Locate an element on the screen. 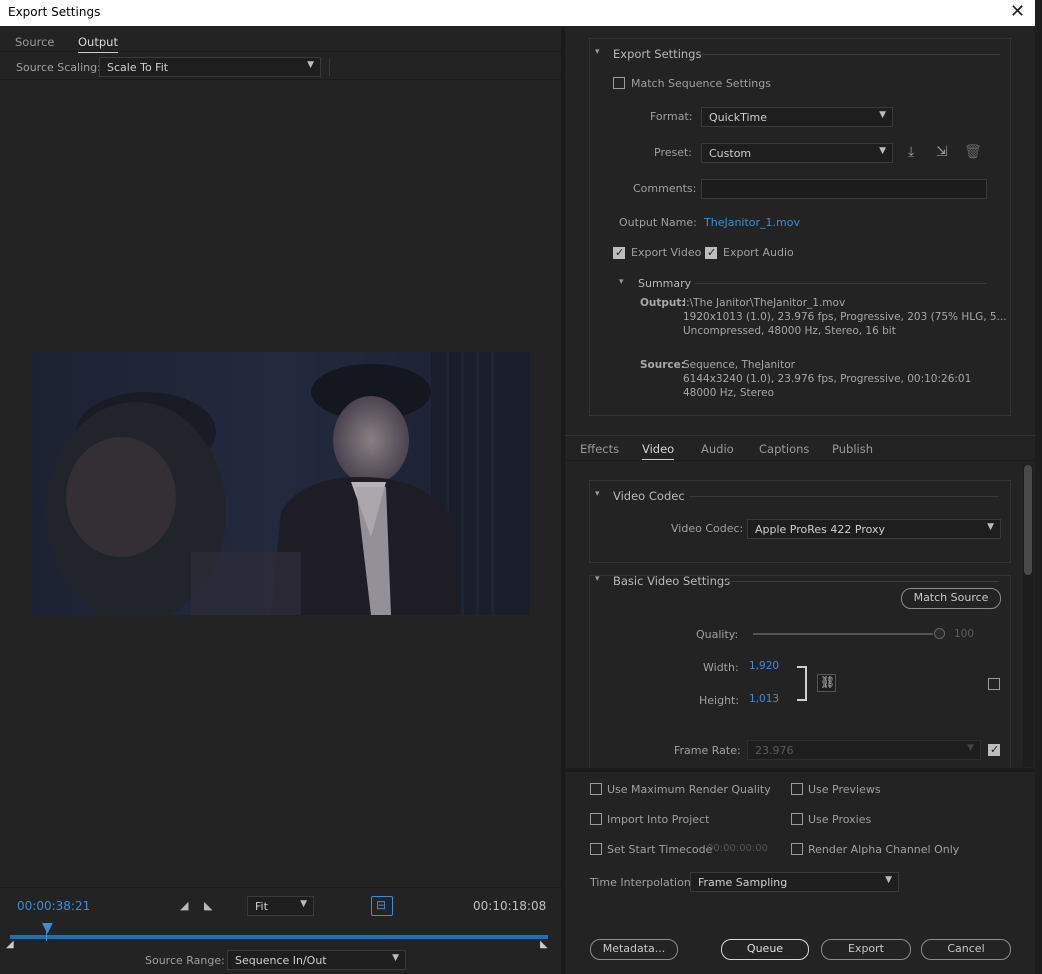  max-render-quality-checkbox is located at coordinates (596, 789).